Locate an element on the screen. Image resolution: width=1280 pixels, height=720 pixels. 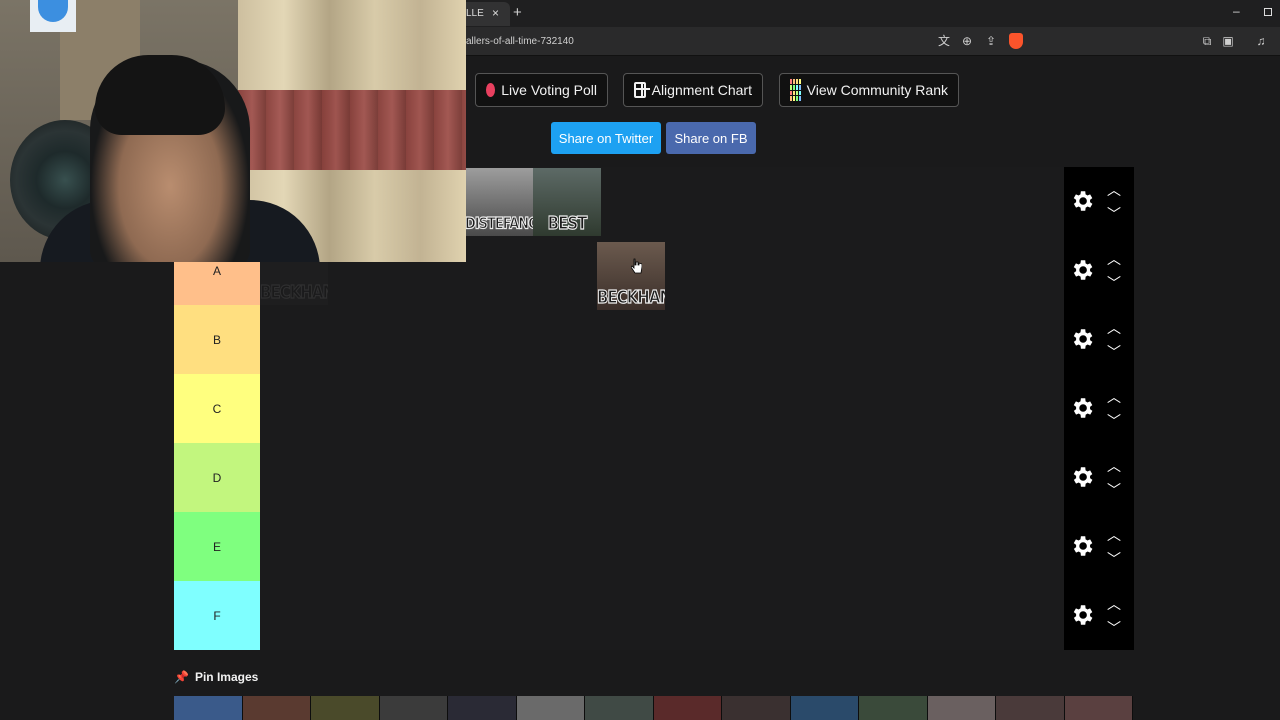
tier-label: D is located at coordinates (217, 477).